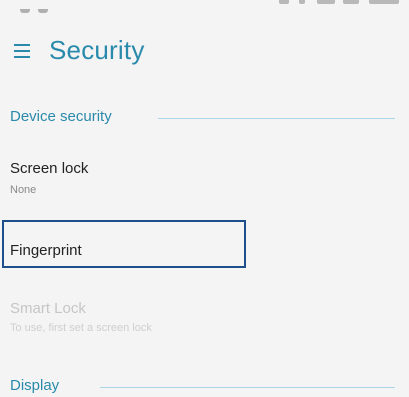 The width and height of the screenshot is (409, 397). What do you see at coordinates (66, 116) in the screenshot?
I see `section-label: Device security` at bounding box center [66, 116].